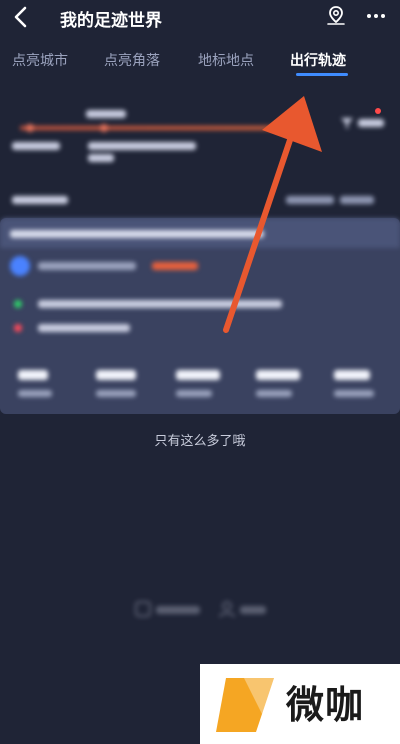 This screenshot has height=744, width=400. Describe the element at coordinates (354, 393) in the screenshot. I see `stat-5-label` at that location.